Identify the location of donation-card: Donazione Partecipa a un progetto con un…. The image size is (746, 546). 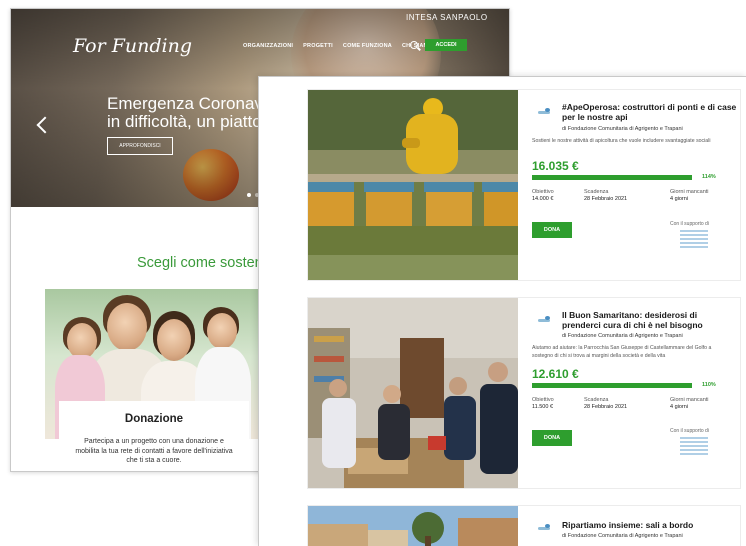
(154, 436).